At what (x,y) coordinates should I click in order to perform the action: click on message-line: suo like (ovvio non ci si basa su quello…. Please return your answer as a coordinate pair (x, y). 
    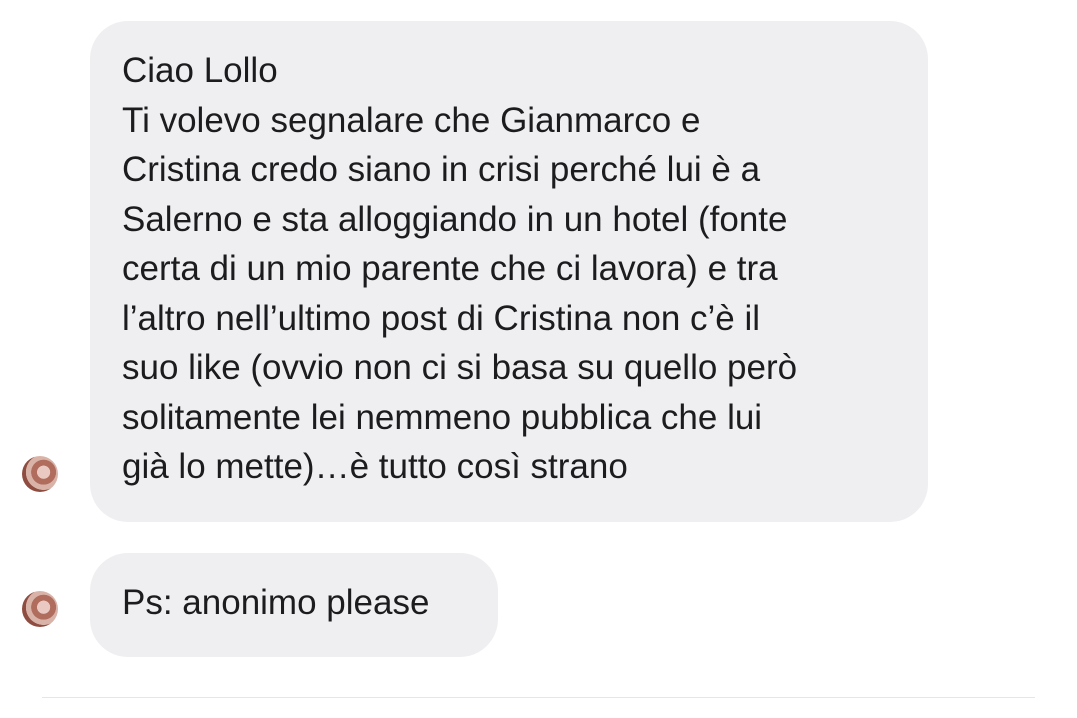
    Looking at the image, I should click on (460, 367).